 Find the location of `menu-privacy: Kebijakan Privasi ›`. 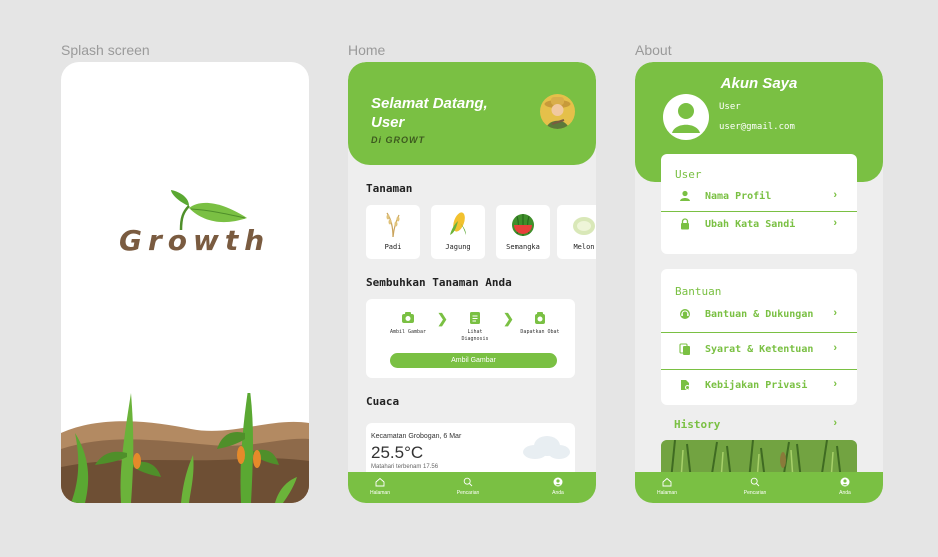

menu-privacy: Kebijakan Privasi › is located at coordinates (759, 386).